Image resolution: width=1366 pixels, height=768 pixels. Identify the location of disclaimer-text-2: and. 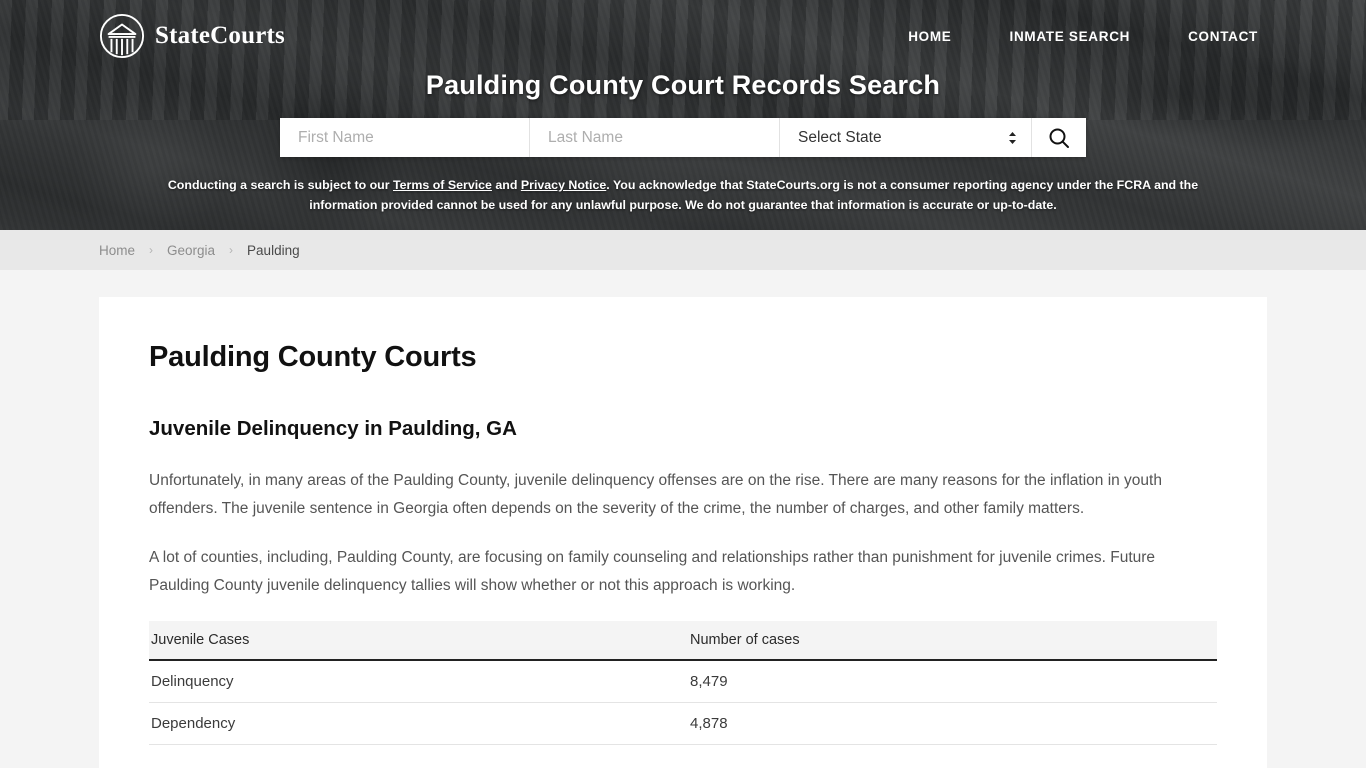
(506, 185).